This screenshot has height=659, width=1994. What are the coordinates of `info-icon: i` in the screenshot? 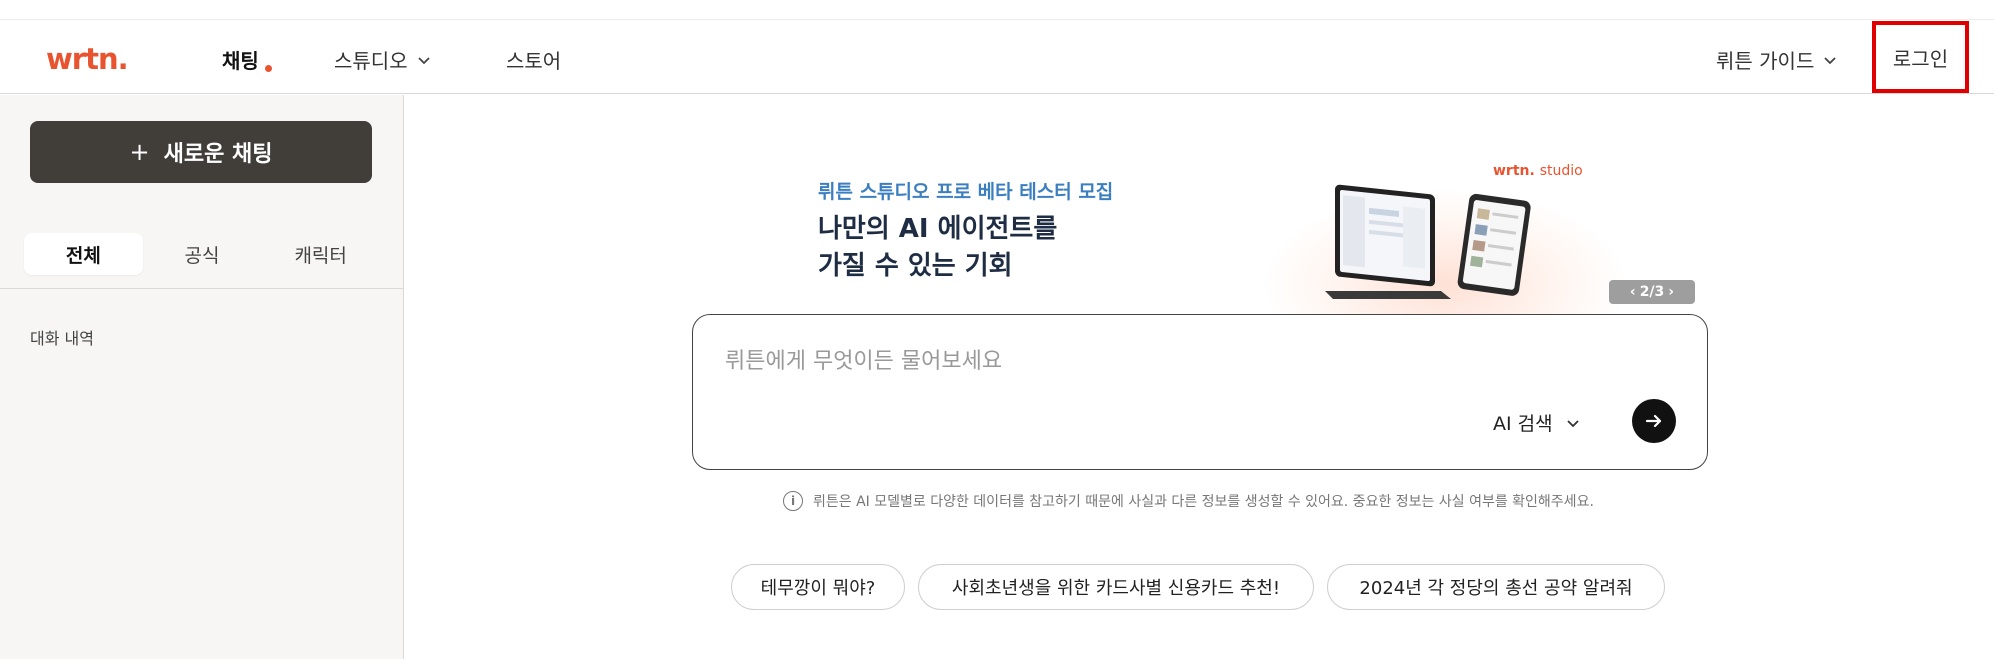 It's located at (793, 501).